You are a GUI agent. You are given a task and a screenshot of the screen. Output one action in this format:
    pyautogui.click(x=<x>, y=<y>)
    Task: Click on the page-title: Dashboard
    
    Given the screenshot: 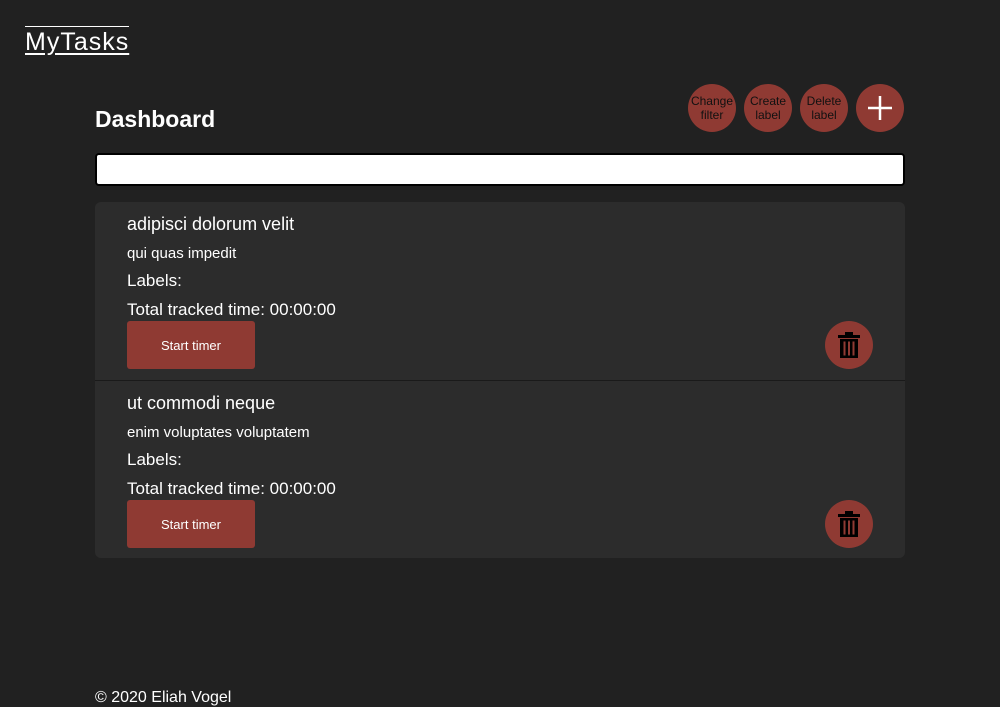 What is the action you would take?
    pyautogui.click(x=155, y=119)
    